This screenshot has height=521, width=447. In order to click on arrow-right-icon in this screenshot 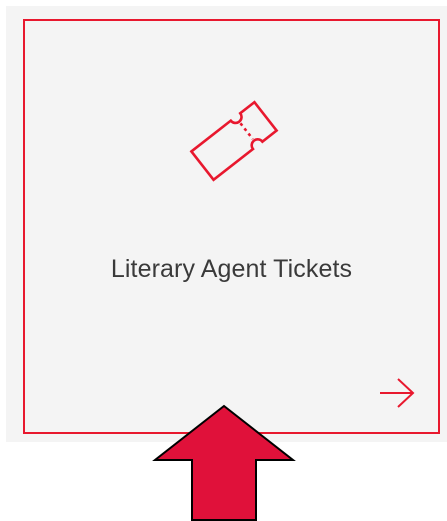, I will do `click(397, 393)`.